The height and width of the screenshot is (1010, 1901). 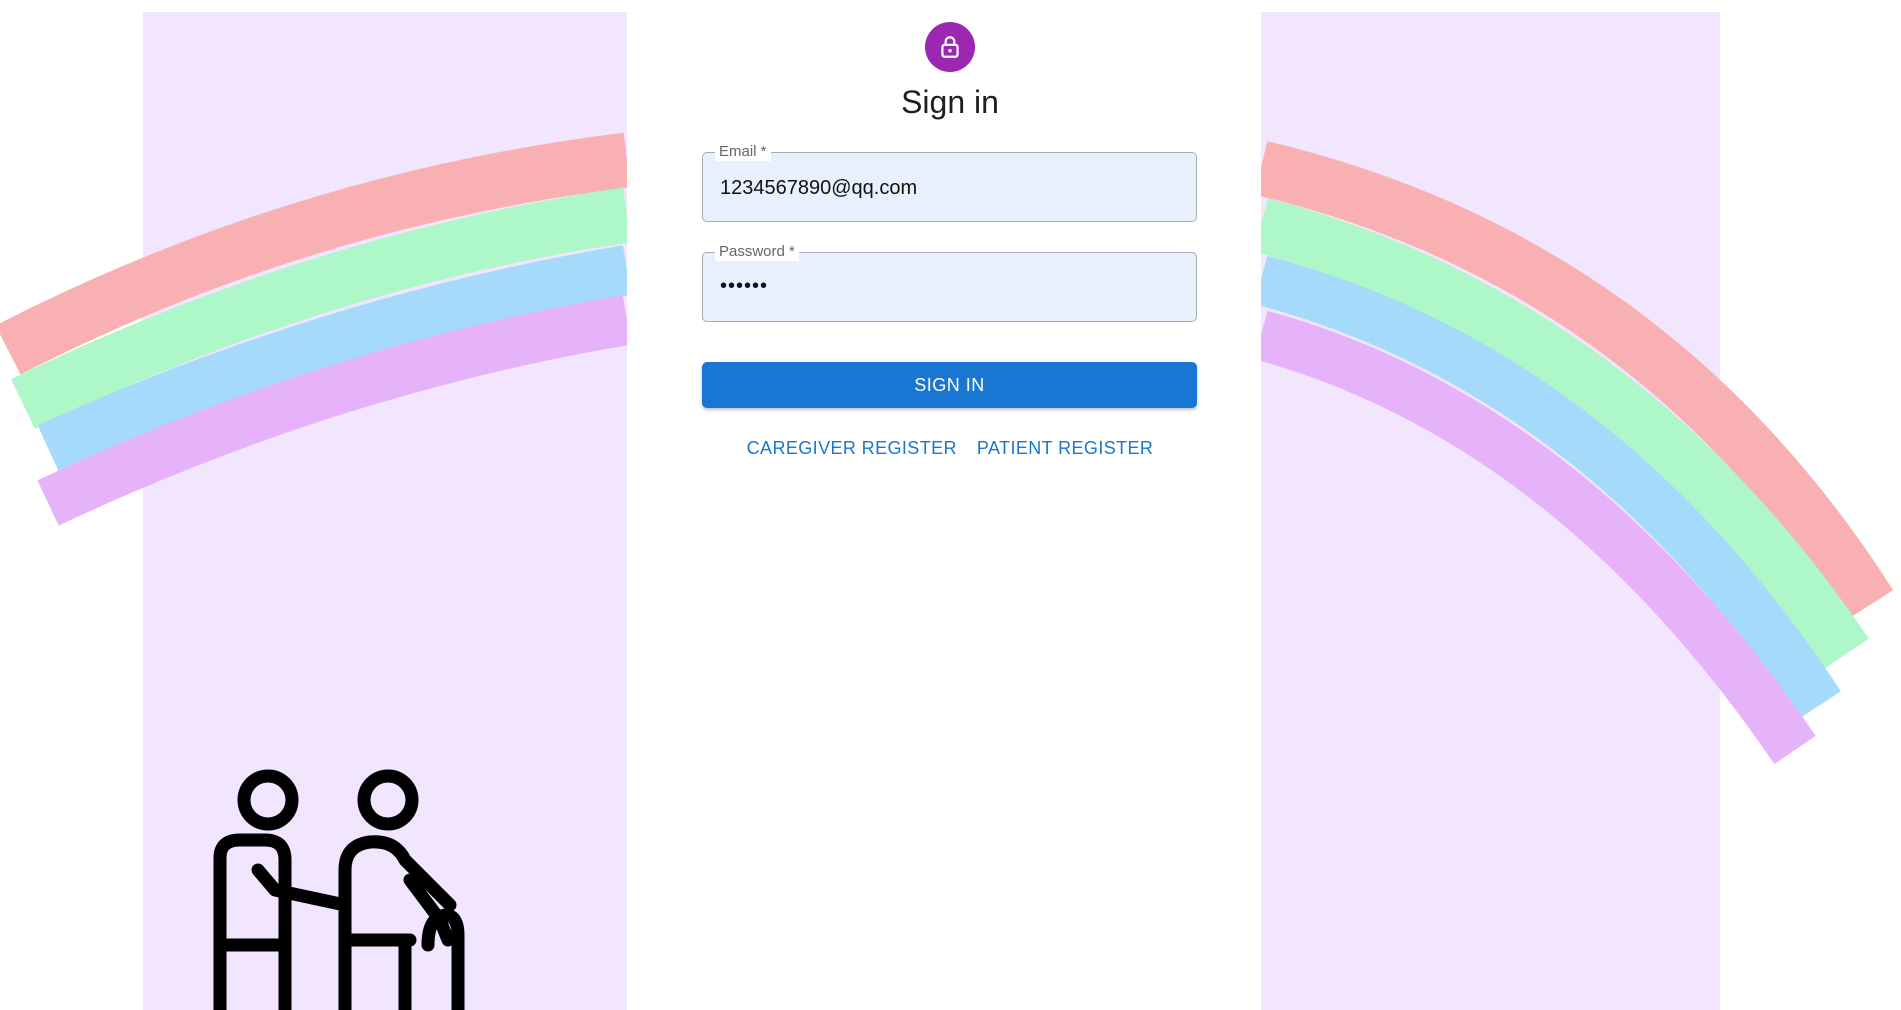 What do you see at coordinates (818, 188) in the screenshot?
I see `email-input: 1234567890@qq.com` at bounding box center [818, 188].